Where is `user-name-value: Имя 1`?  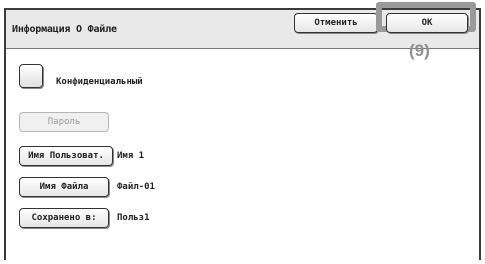
user-name-value: Имя 1 is located at coordinates (131, 156).